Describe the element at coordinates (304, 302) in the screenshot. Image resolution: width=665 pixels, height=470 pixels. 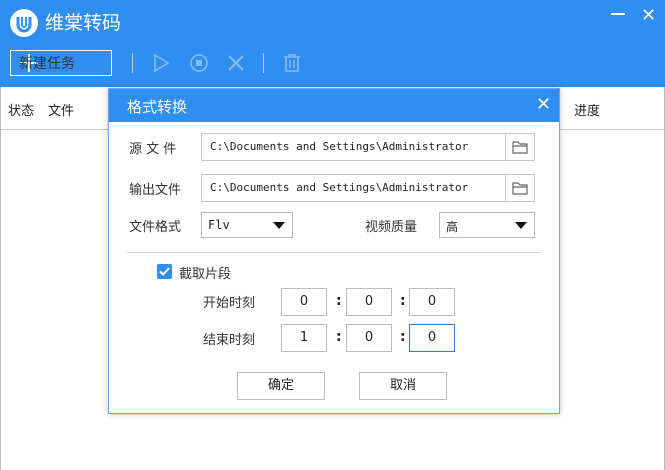
I see `start-hour-input: 0` at that location.